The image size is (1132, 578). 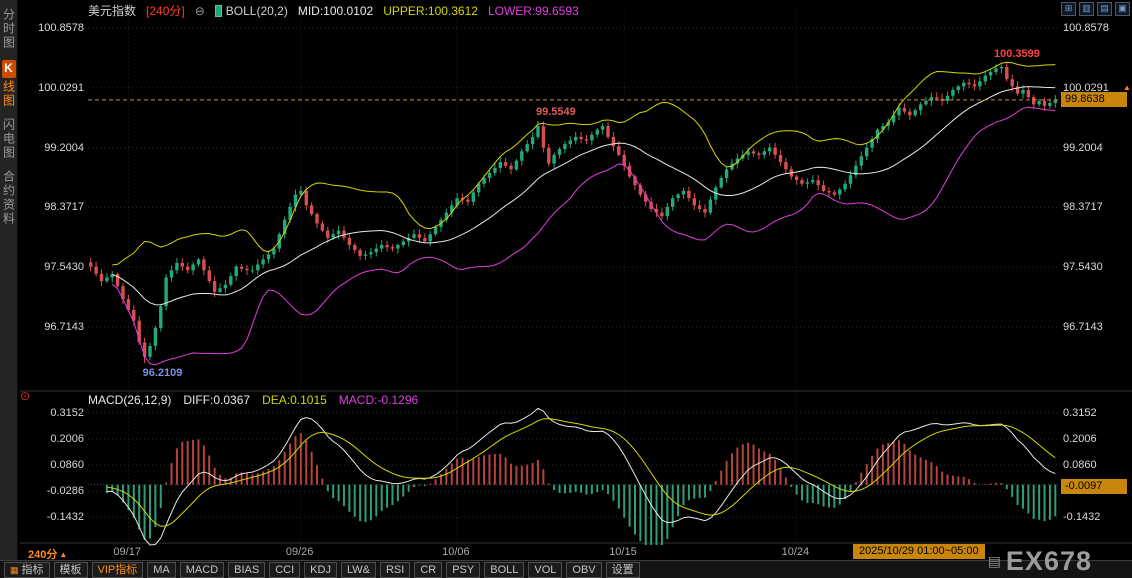 I want to click on candlestick-icon, so click(x=218, y=10).